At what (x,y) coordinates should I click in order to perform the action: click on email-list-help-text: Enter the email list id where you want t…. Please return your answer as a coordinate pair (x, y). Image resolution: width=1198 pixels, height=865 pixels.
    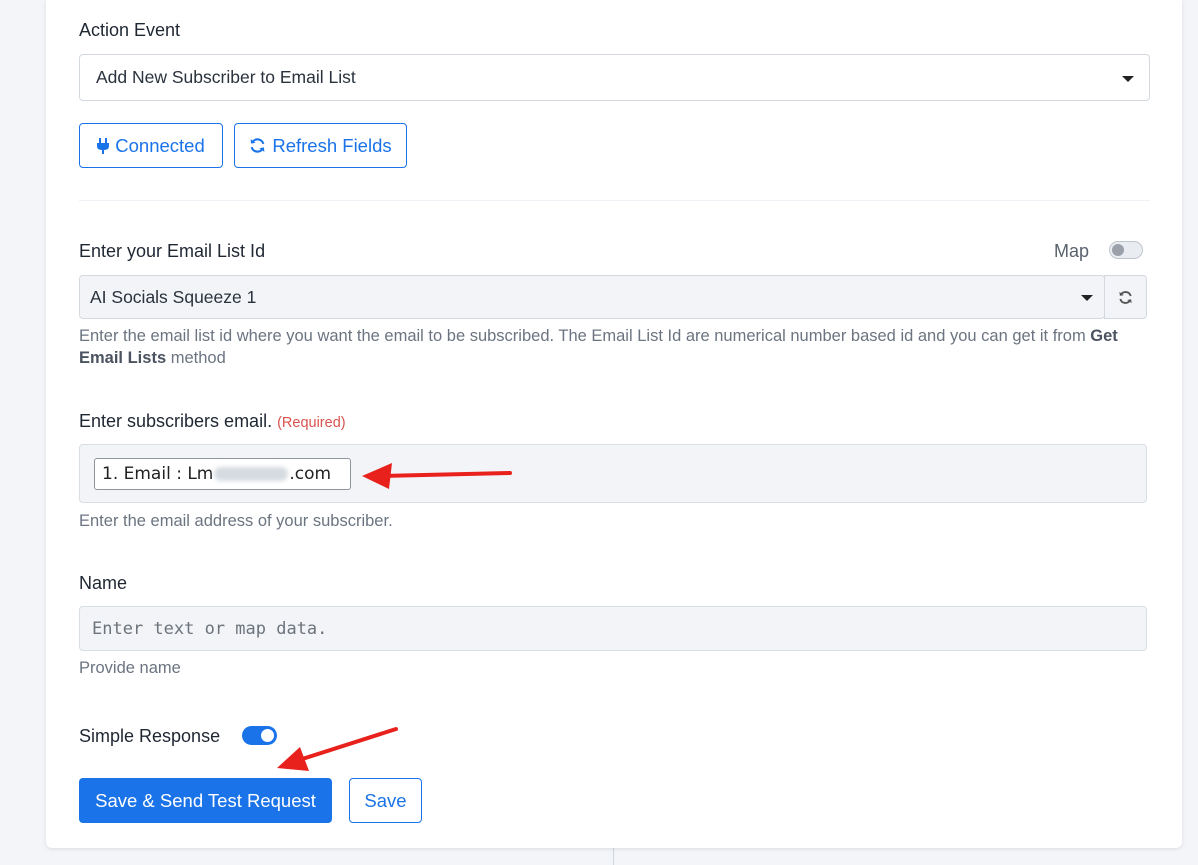
    Looking at the image, I should click on (585, 336).